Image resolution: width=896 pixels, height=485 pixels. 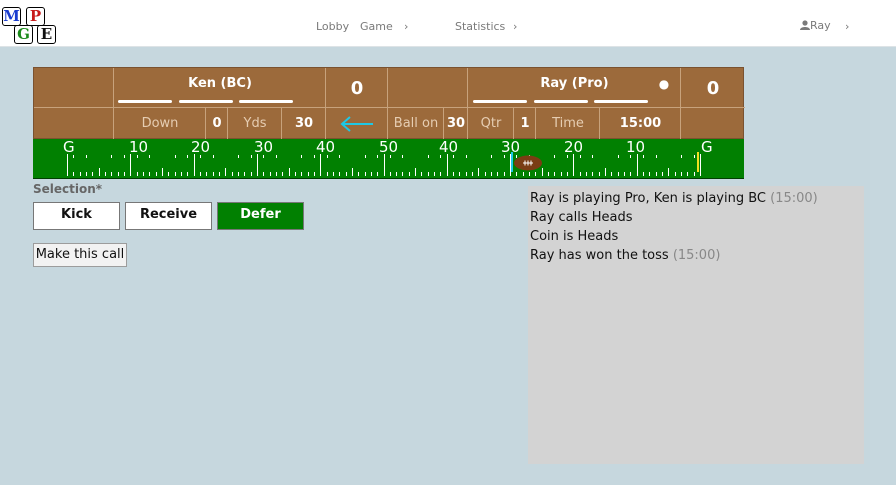 I want to click on possession-football-icon: ●, so click(x=664, y=84).